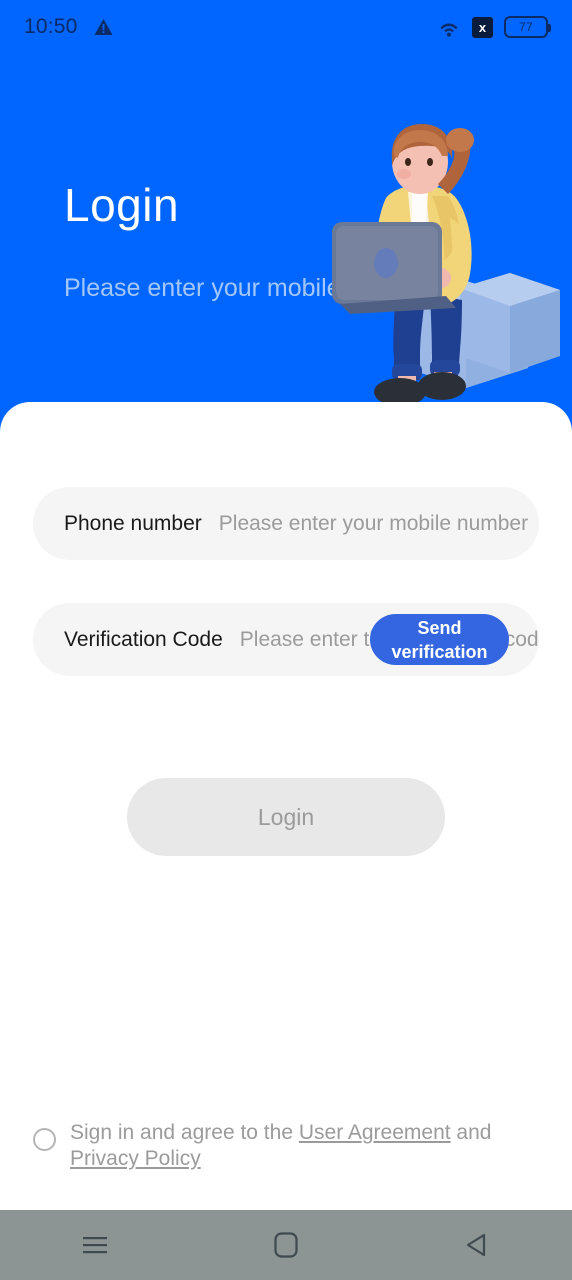  I want to click on agreement-checkbox, so click(44, 1139).